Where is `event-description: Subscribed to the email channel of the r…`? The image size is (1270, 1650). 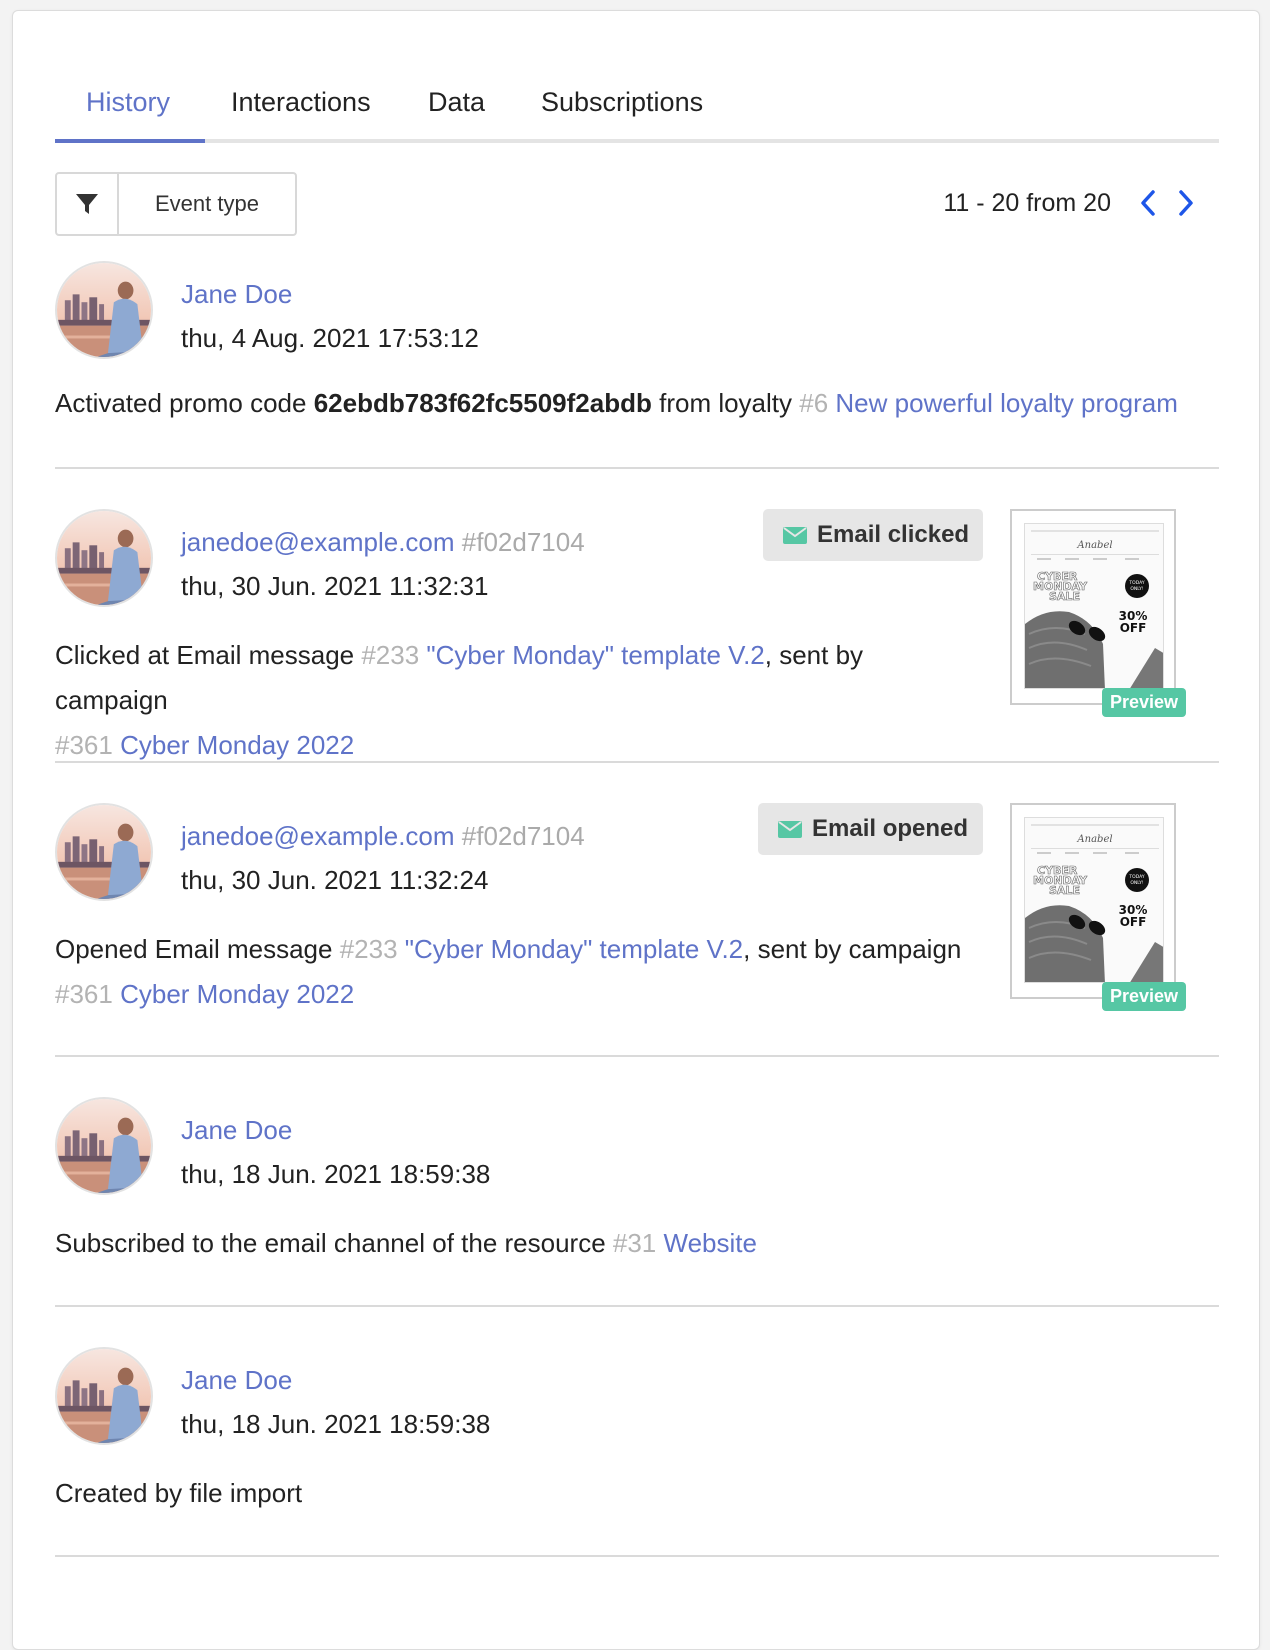 event-description: Subscribed to the email channel of the r… is located at coordinates (406, 1243).